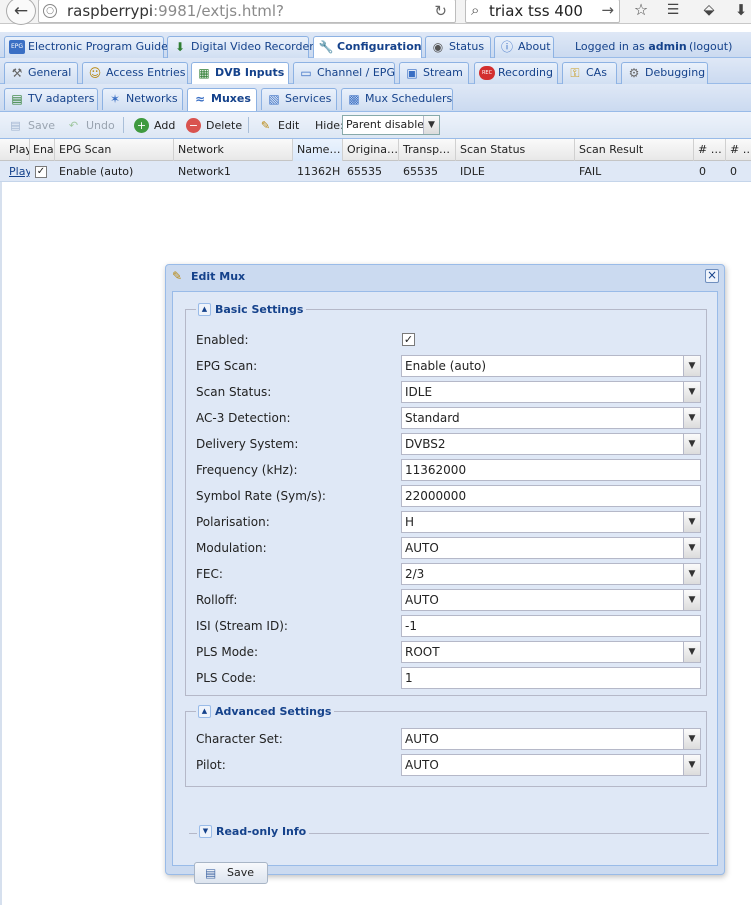  What do you see at coordinates (710, 46) in the screenshot?
I see `logout-link: (logout)` at bounding box center [710, 46].